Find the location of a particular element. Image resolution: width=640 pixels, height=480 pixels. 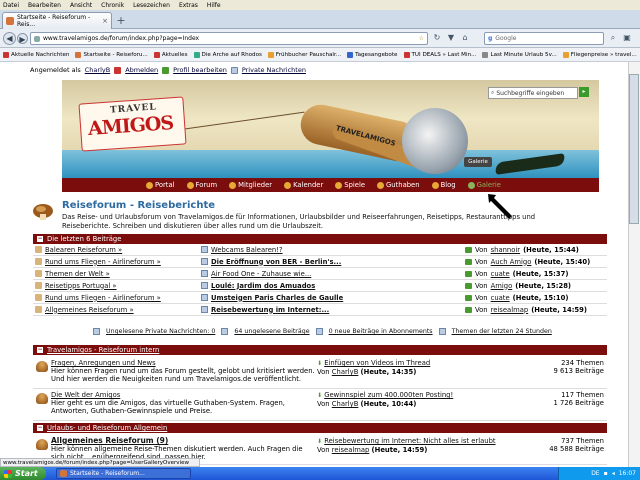

back-button: ◀ is located at coordinates (9, 38).